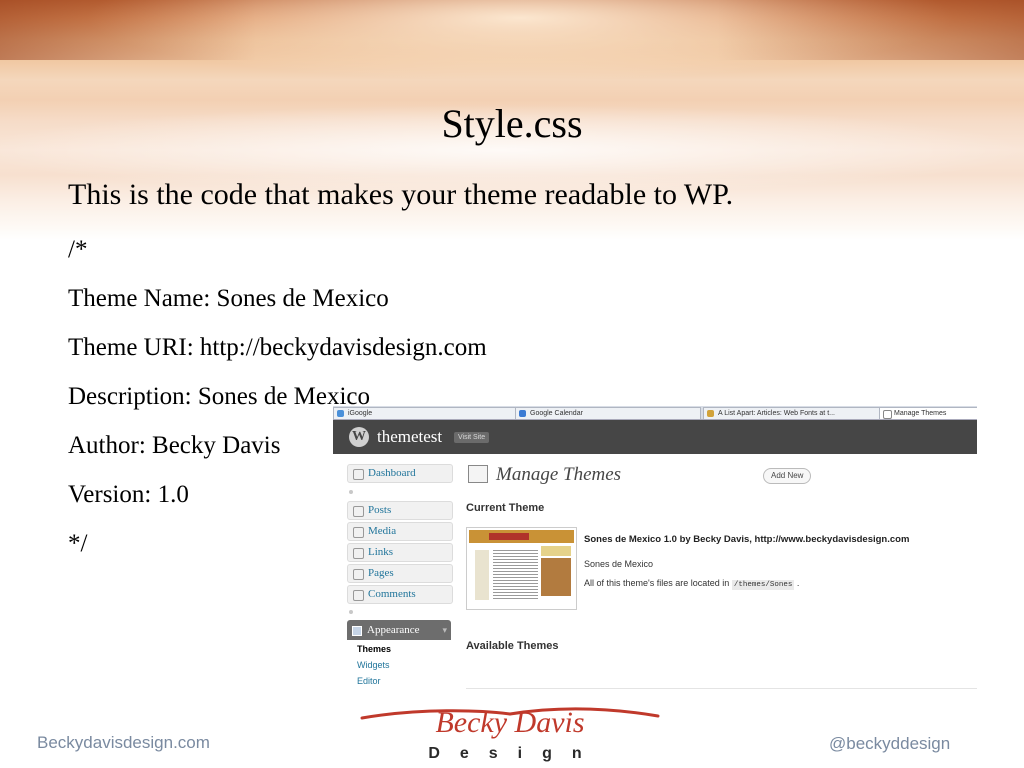  What do you see at coordinates (890, 743) in the screenshot?
I see `footer-handle: @beckyddesign` at bounding box center [890, 743].